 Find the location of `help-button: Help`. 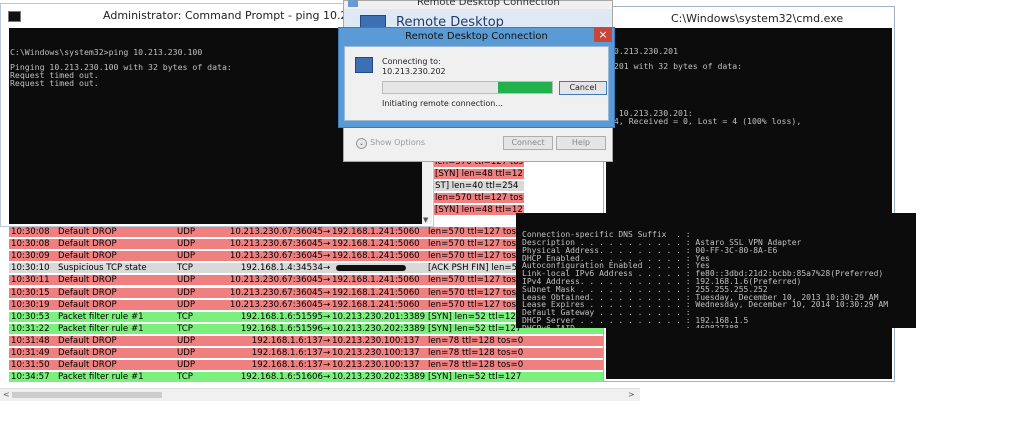

help-button: Help is located at coordinates (581, 143).